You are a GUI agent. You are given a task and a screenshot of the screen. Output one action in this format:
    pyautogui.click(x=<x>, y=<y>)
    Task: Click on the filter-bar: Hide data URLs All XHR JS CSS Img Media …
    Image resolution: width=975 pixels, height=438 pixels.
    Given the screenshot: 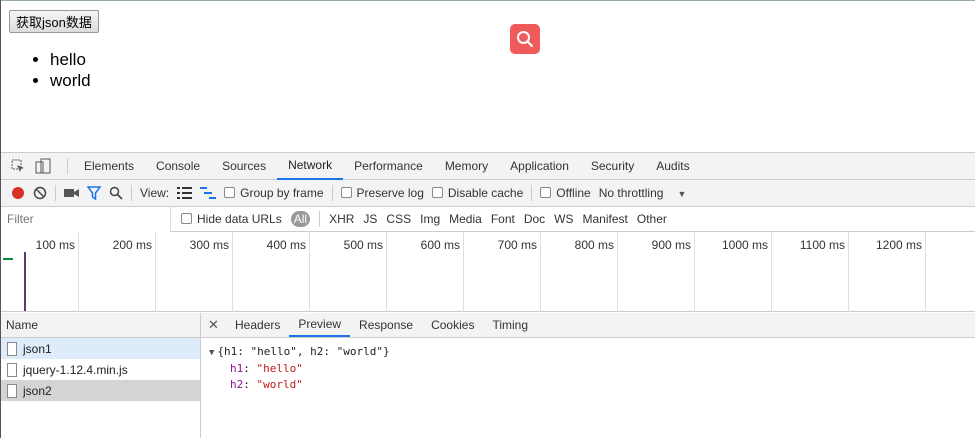 What is the action you would take?
    pyautogui.click(x=488, y=219)
    